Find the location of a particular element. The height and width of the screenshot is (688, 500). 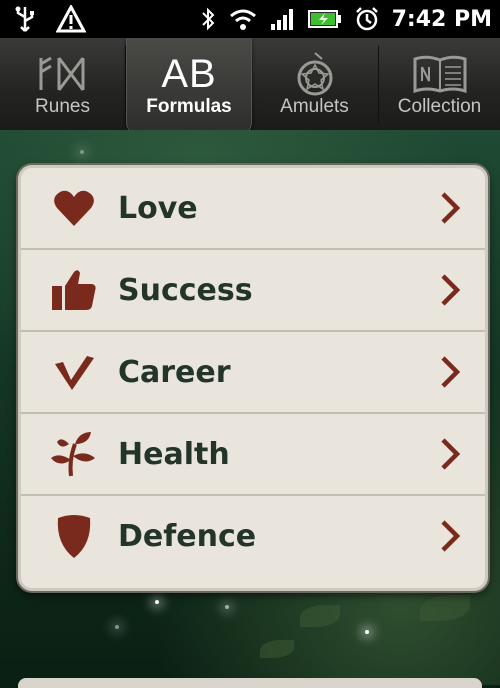

list-item-success: Success is located at coordinates (253, 291).